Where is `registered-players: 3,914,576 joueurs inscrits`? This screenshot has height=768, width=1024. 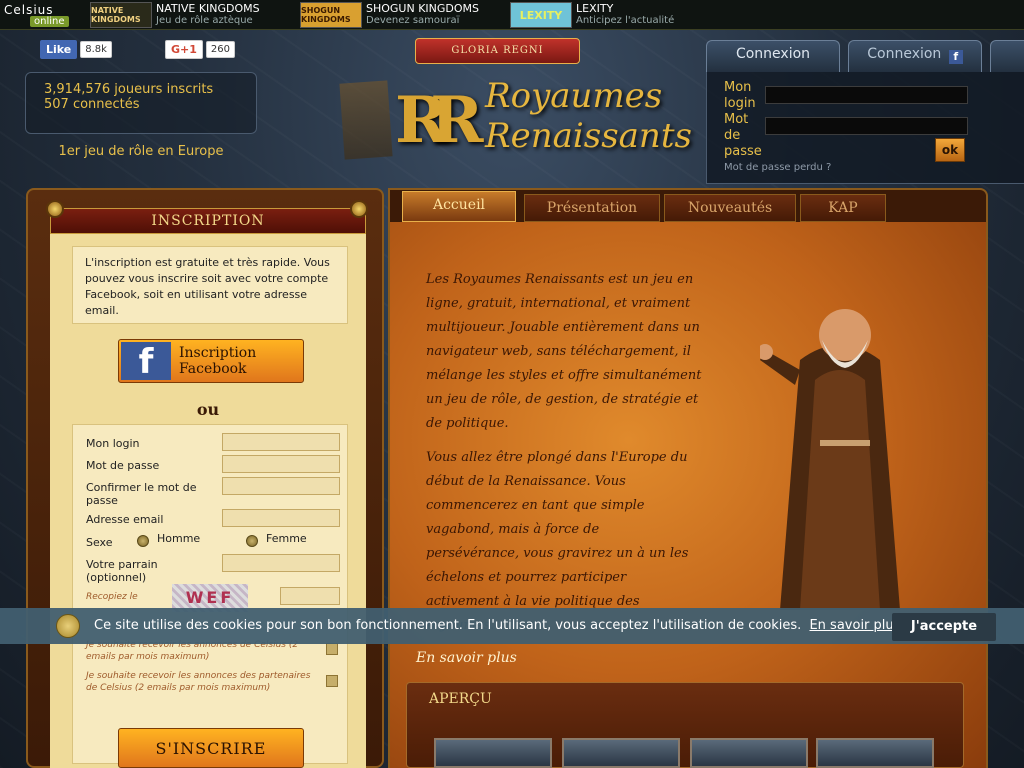
registered-players: 3,914,576 joueurs inscrits is located at coordinates (129, 89).